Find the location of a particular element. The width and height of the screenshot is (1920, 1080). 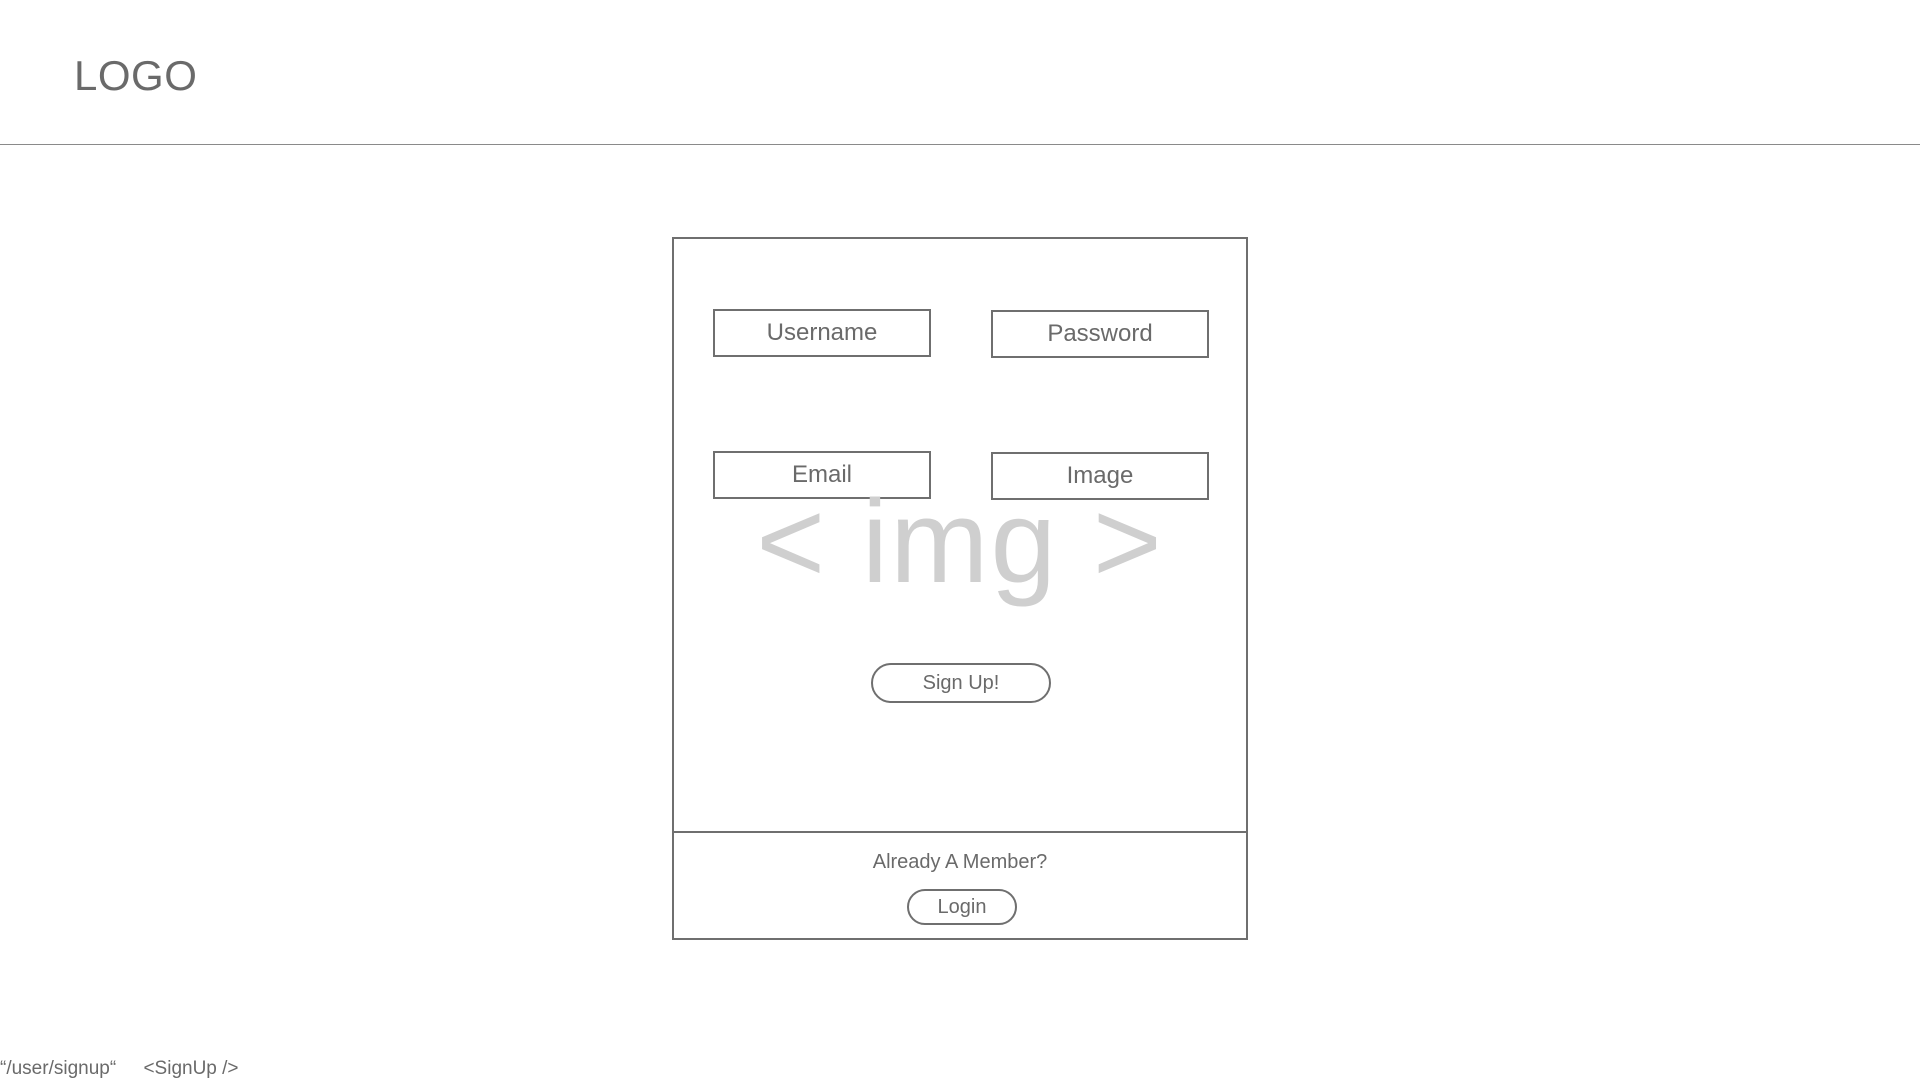

card-divider is located at coordinates (960, 832).